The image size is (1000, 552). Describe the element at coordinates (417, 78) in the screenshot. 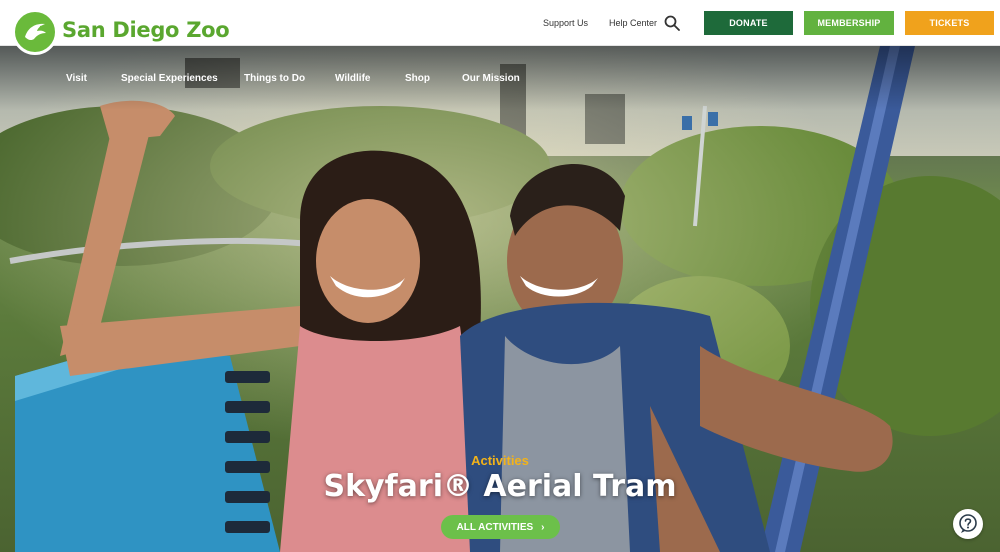

I see `nav-item-shop: Shop` at that location.